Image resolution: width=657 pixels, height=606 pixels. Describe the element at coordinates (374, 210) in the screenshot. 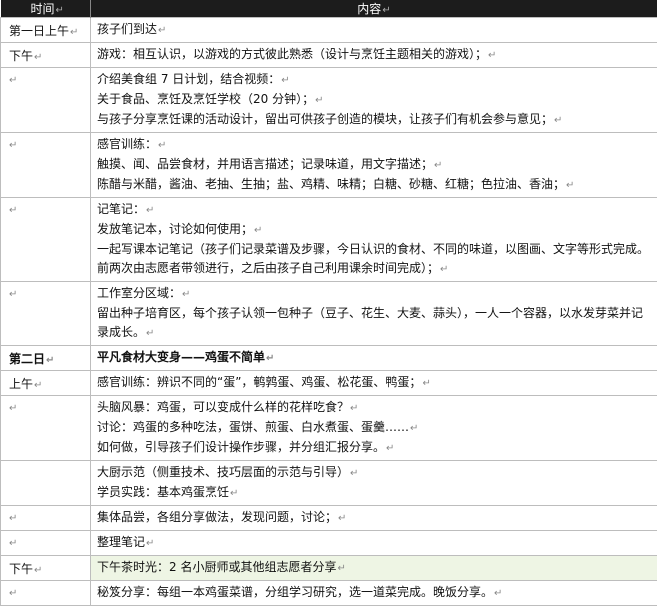

I see `content-line: 记笔记：↵` at that location.